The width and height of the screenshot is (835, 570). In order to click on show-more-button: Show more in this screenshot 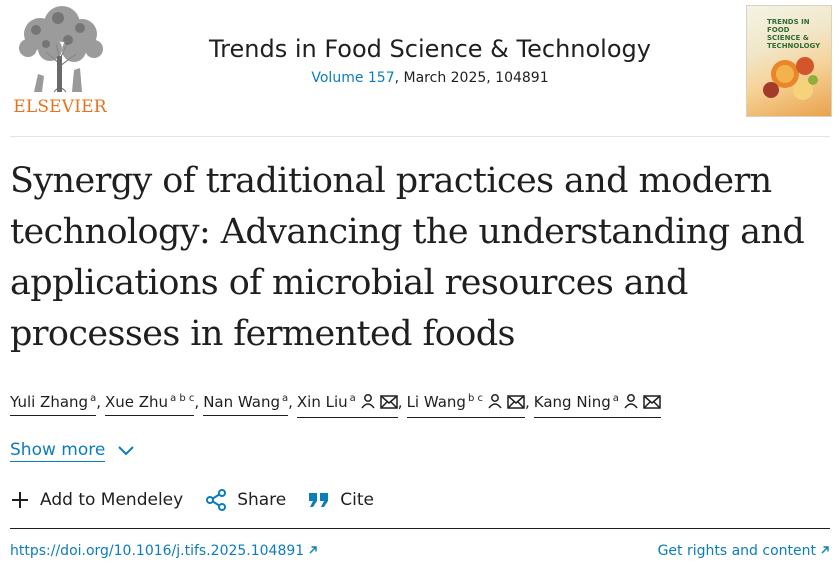, I will do `click(72, 451)`.